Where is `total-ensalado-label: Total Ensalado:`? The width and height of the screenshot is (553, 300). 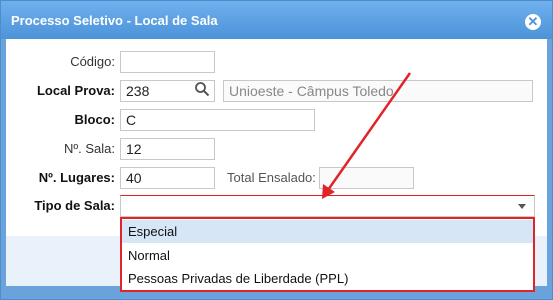 total-ensalado-label: Total Ensalado: is located at coordinates (271, 177).